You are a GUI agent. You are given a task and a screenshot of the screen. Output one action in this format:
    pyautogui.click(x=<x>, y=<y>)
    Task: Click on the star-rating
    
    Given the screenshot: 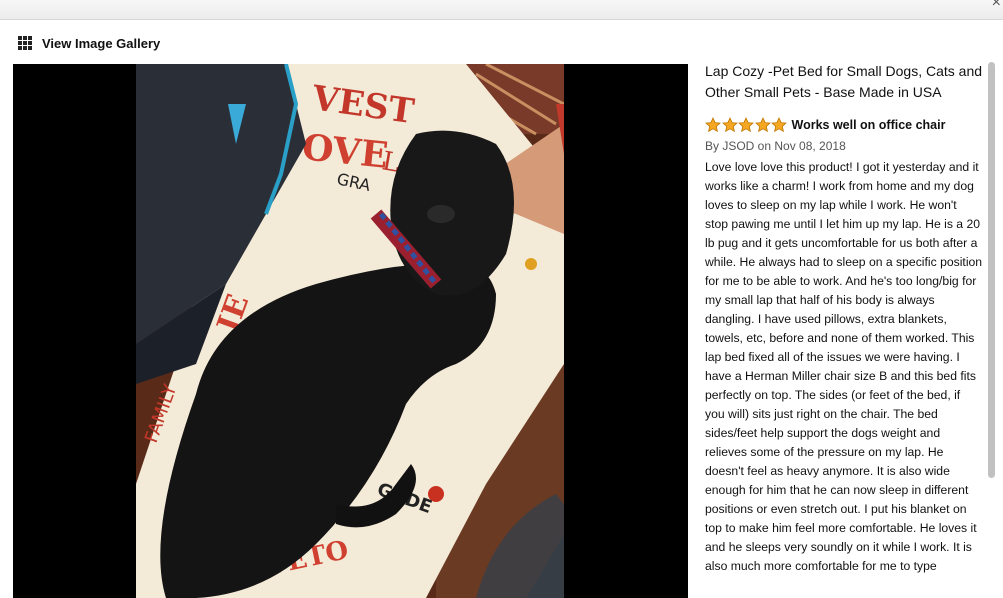 What is the action you would take?
    pyautogui.click(x=746, y=125)
    